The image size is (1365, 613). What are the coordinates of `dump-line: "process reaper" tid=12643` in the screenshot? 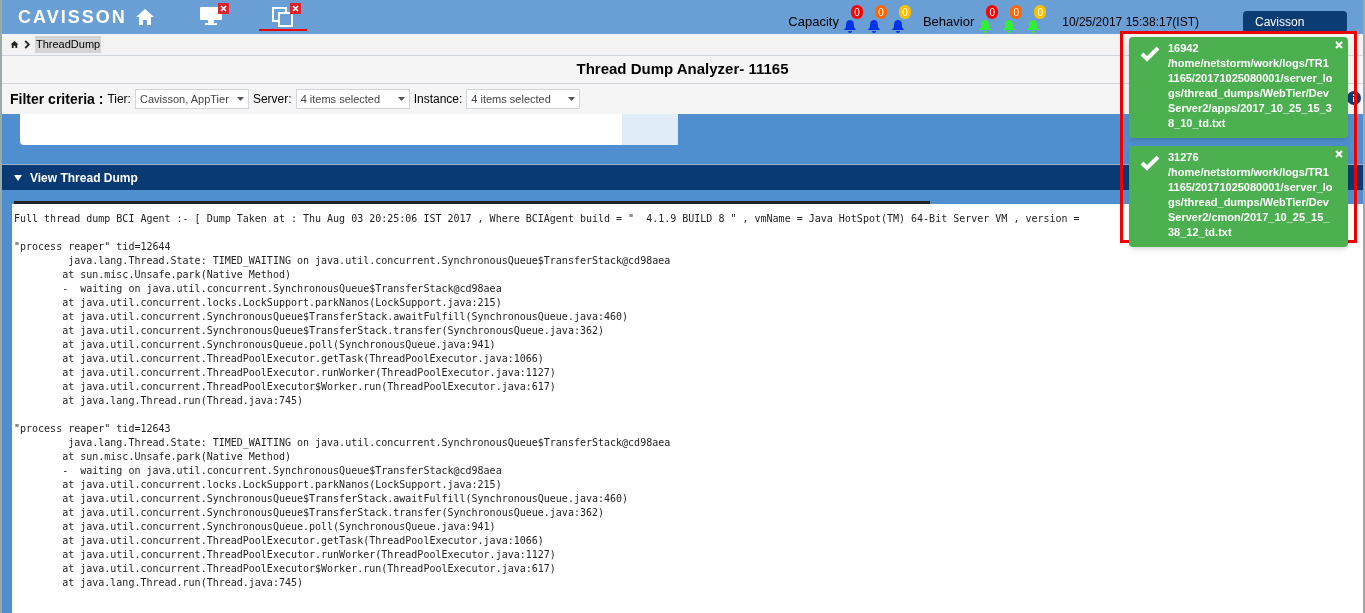 It's located at (92, 429).